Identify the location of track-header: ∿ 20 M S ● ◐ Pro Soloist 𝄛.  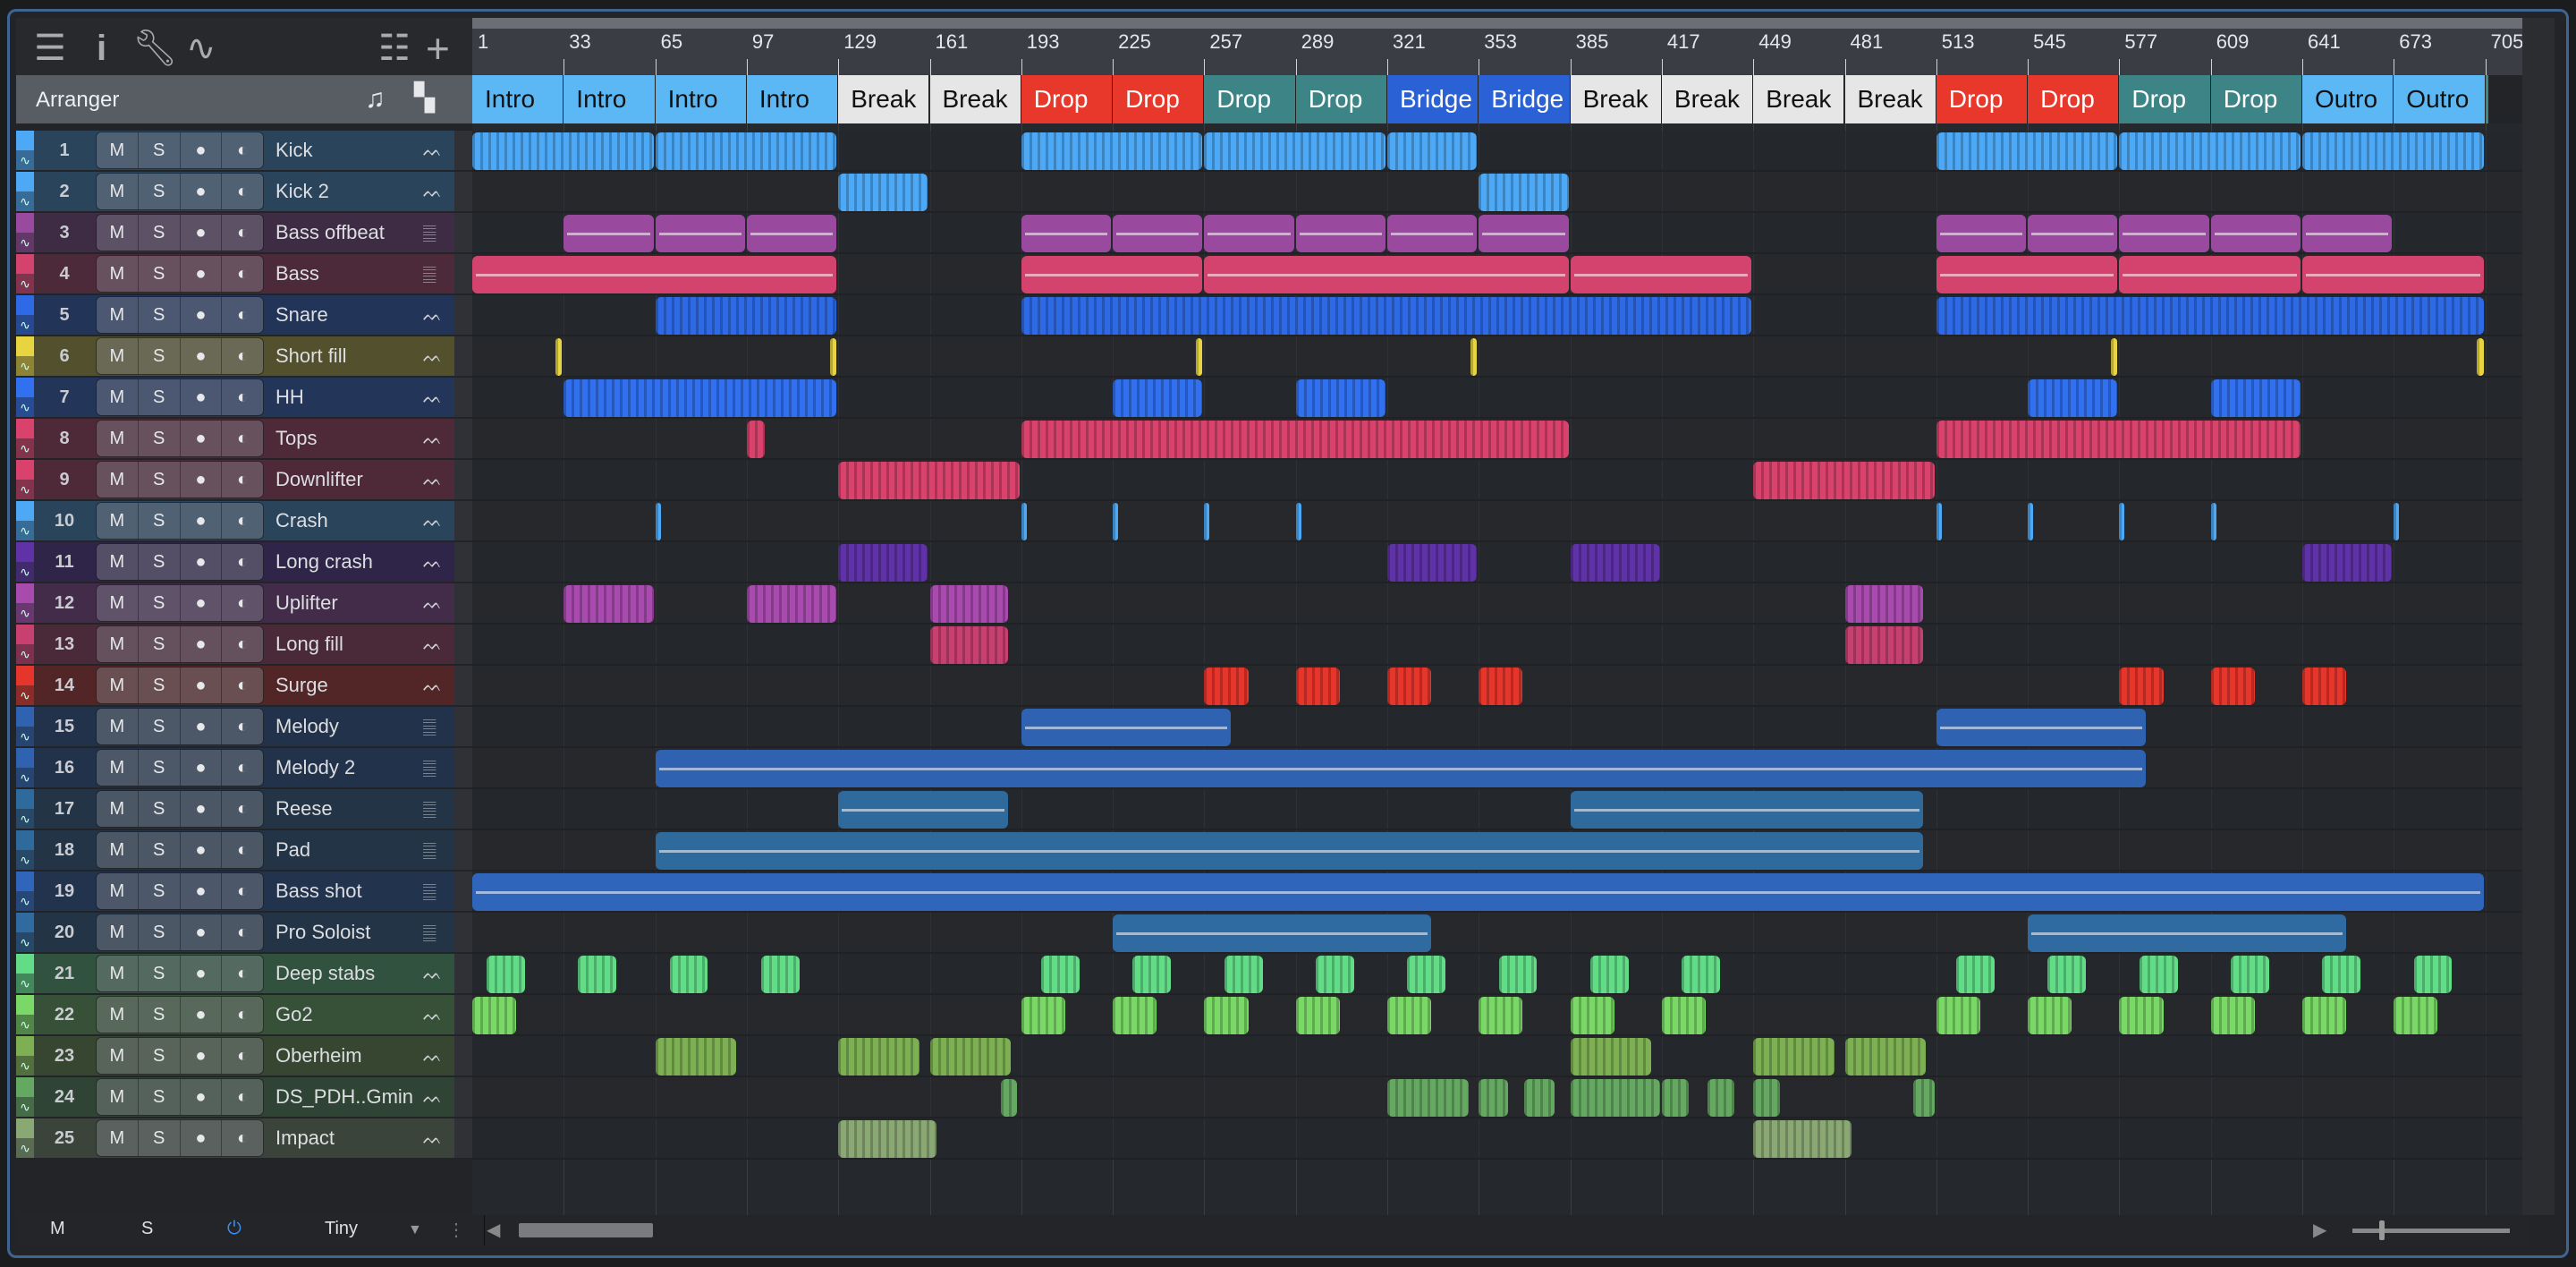
(244, 932).